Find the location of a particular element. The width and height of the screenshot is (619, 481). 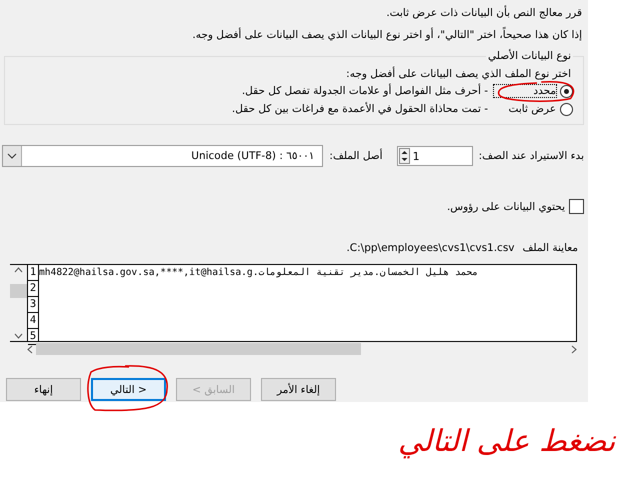

dialog-button: إلغاء الأمر is located at coordinates (298, 389).